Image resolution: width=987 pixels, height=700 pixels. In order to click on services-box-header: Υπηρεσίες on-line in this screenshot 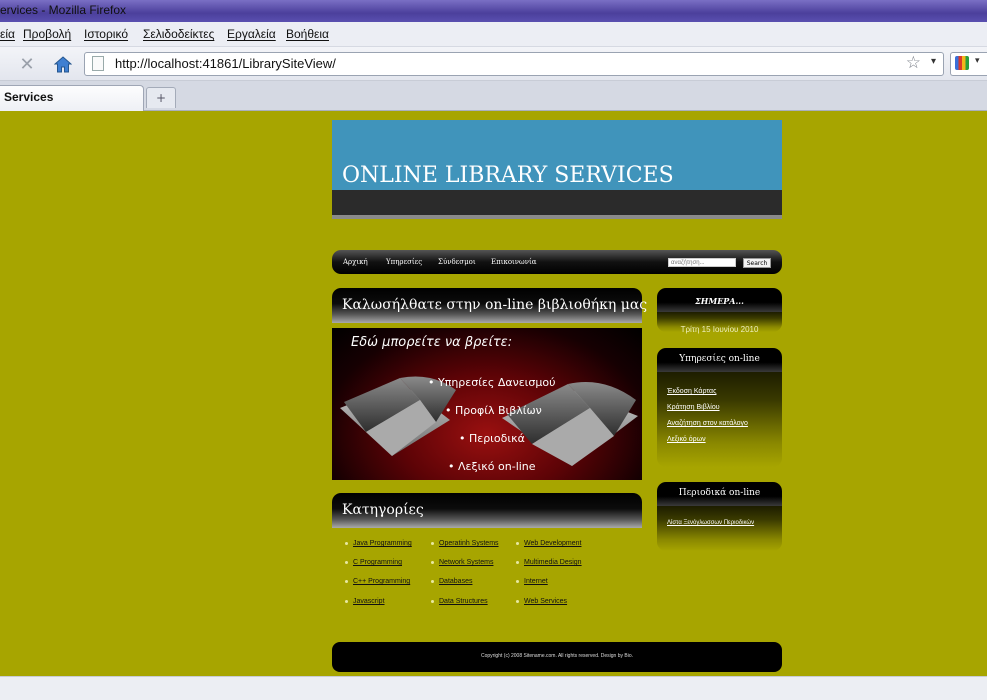, I will do `click(719, 360)`.